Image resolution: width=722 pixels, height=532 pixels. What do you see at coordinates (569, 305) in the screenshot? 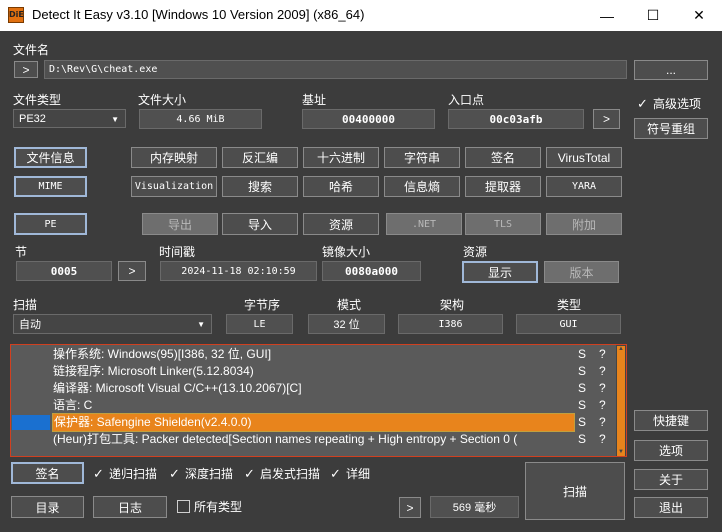
I see `type-label: 类型` at bounding box center [569, 305].